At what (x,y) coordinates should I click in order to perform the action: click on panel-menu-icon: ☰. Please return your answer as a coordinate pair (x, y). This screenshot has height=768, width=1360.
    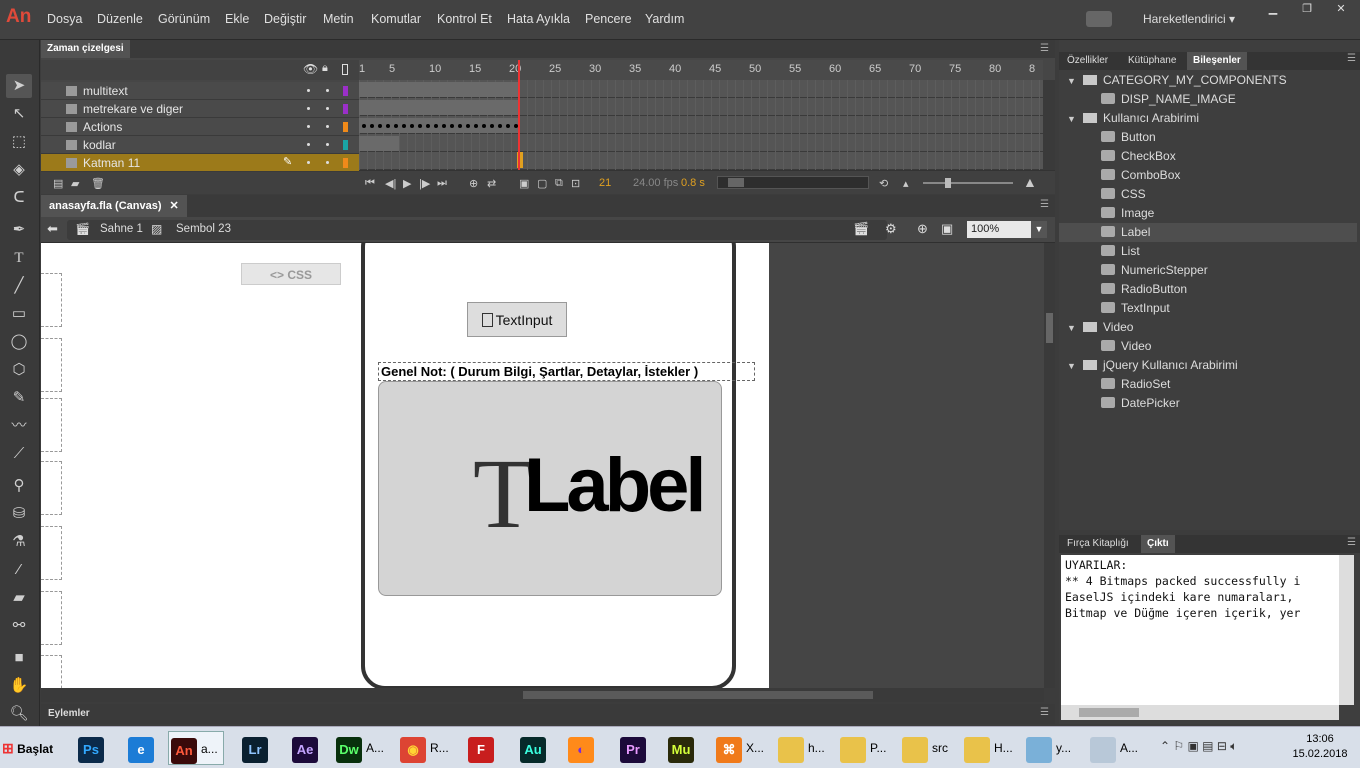
    Looking at the image, I should click on (1044, 48).